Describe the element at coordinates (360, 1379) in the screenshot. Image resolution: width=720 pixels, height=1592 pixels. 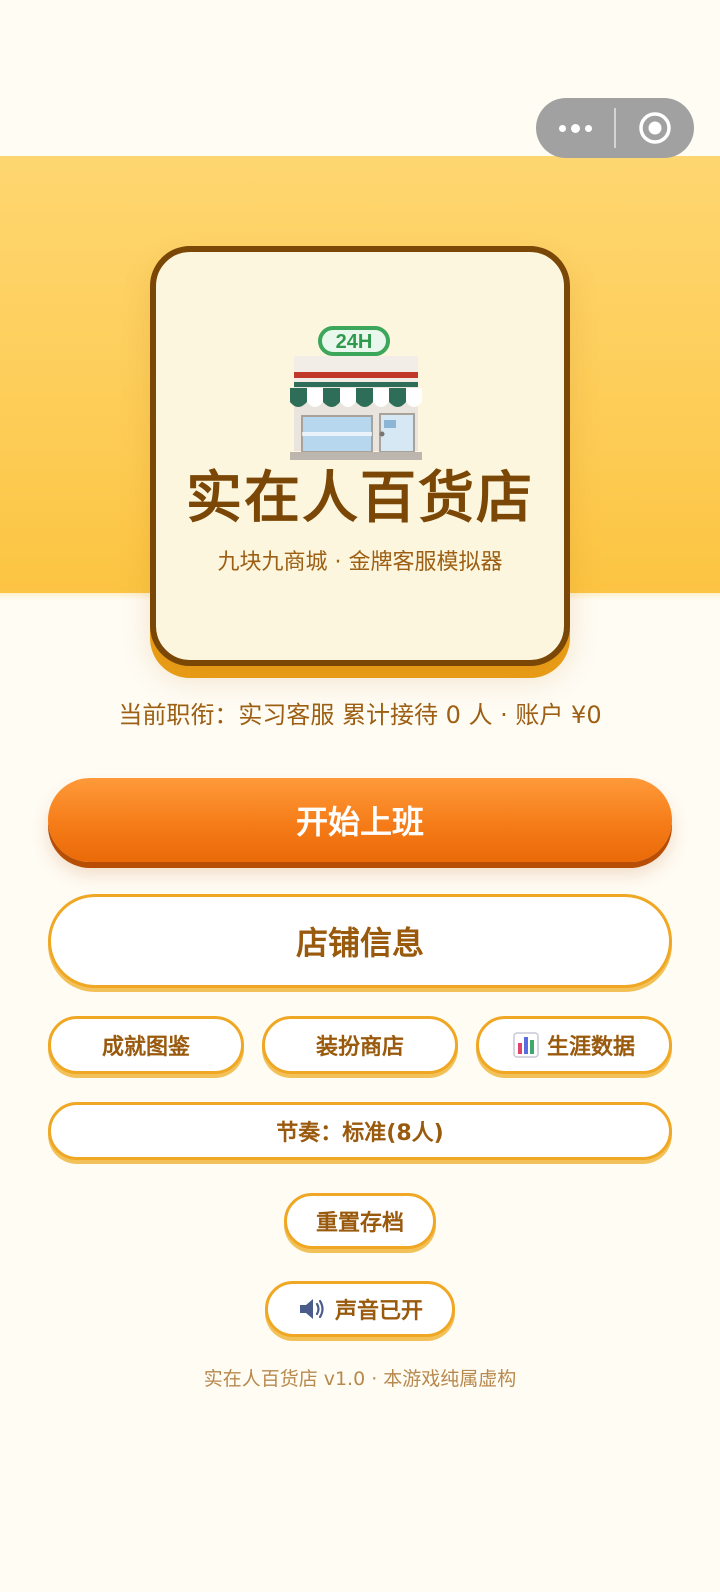
I see `footer-version: 实在人百货店 v1.0 · 本游戏纯属虚构` at that location.